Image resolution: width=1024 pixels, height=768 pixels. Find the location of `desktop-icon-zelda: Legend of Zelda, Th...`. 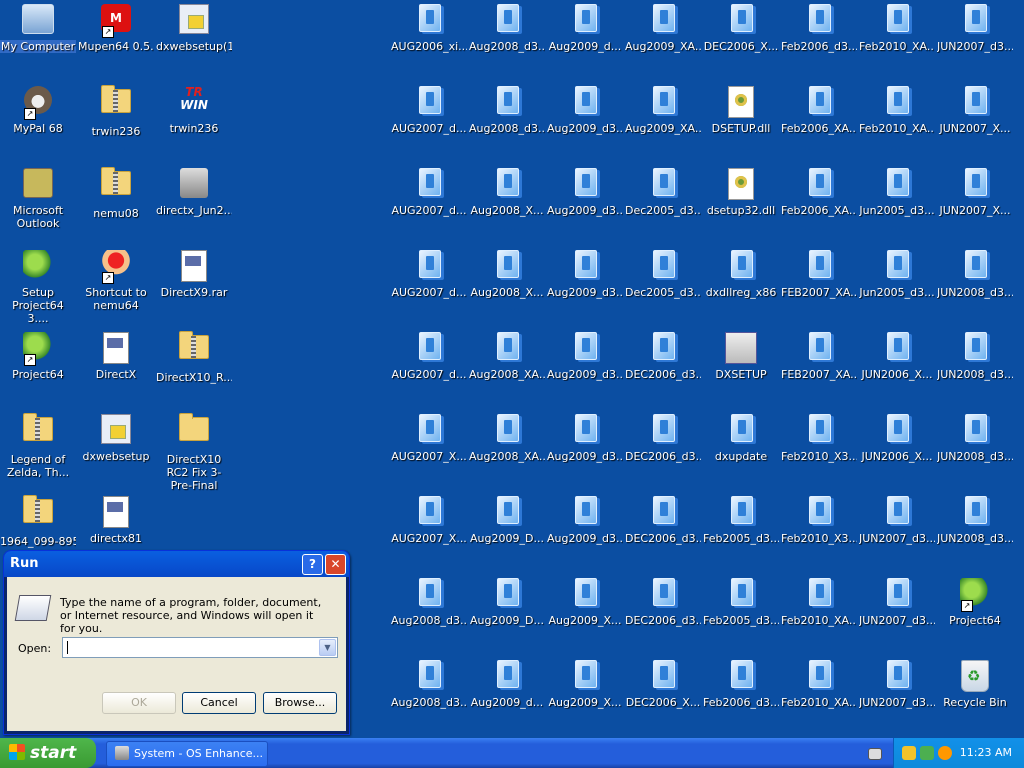

desktop-icon-zelda: Legend of Zelda, Th... is located at coordinates (38, 452).